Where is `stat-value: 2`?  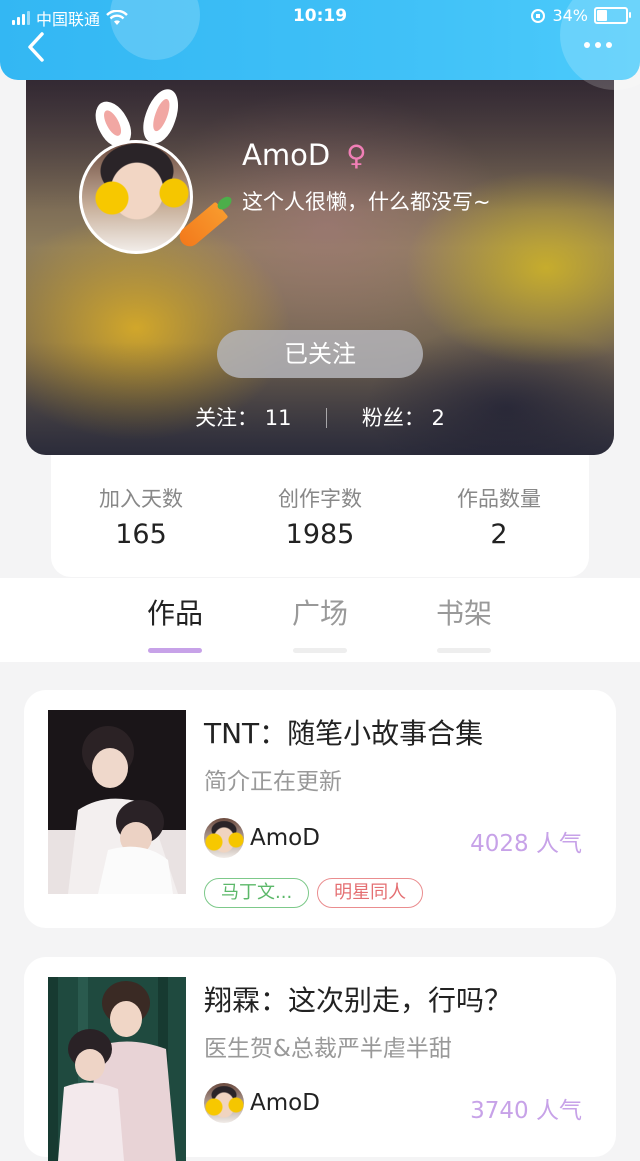 stat-value: 2 is located at coordinates (499, 534).